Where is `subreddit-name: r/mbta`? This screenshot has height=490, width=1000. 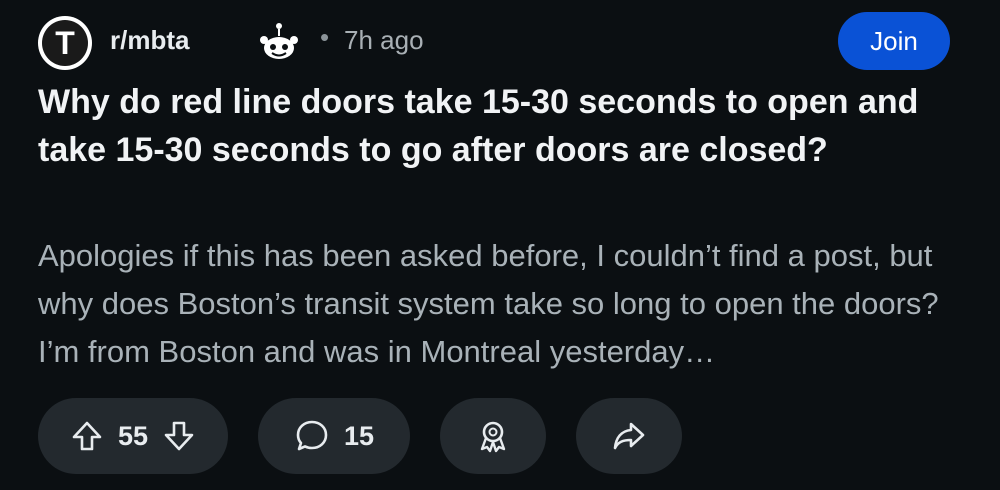
subreddit-name: r/mbta is located at coordinates (149, 40).